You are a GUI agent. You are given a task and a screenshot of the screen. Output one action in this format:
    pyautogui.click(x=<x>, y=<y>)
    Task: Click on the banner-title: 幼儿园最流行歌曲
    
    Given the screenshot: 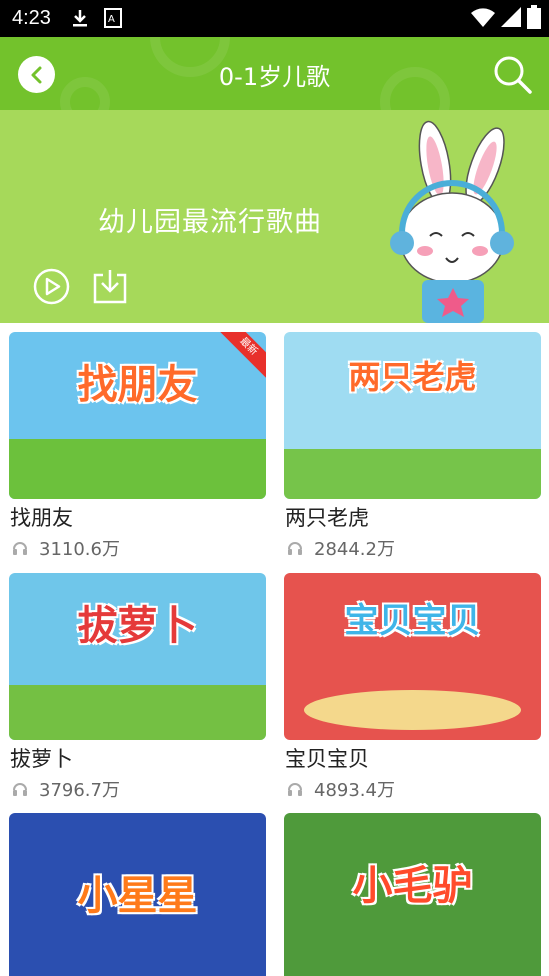 What is the action you would take?
    pyautogui.click(x=210, y=222)
    